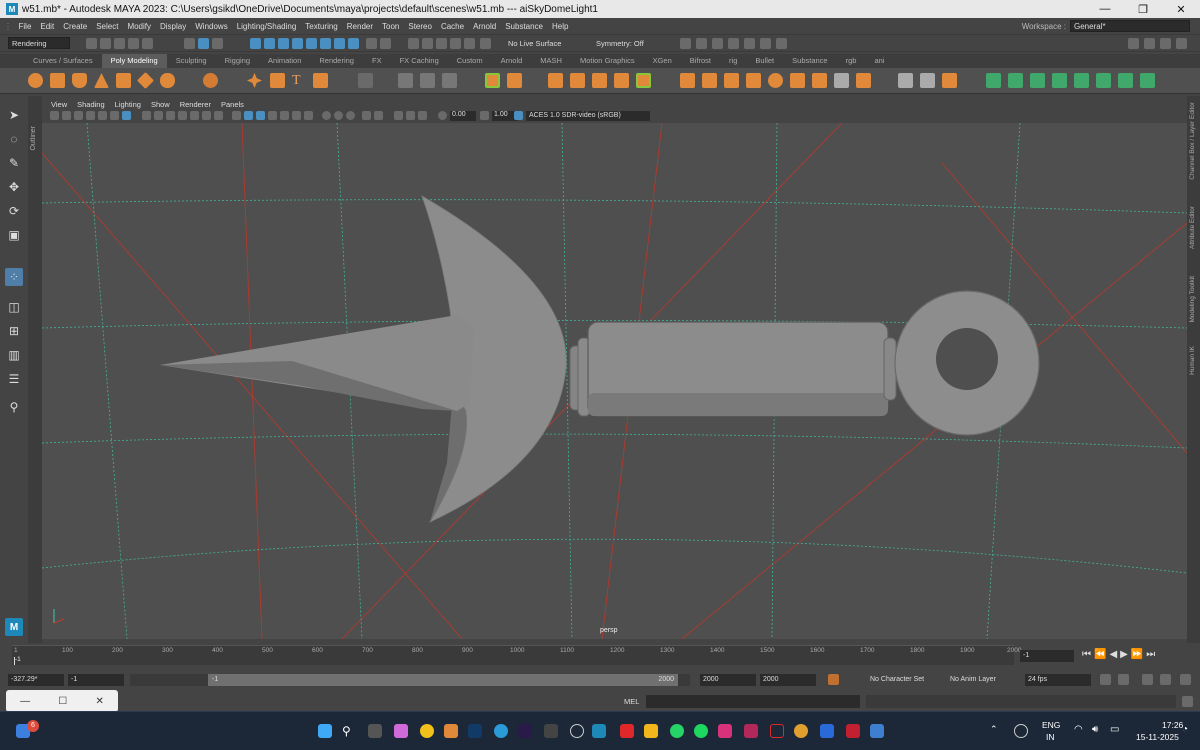 The height and width of the screenshot is (750, 1200). Describe the element at coordinates (25, 26) in the screenshot. I see `menu-file: File` at that location.